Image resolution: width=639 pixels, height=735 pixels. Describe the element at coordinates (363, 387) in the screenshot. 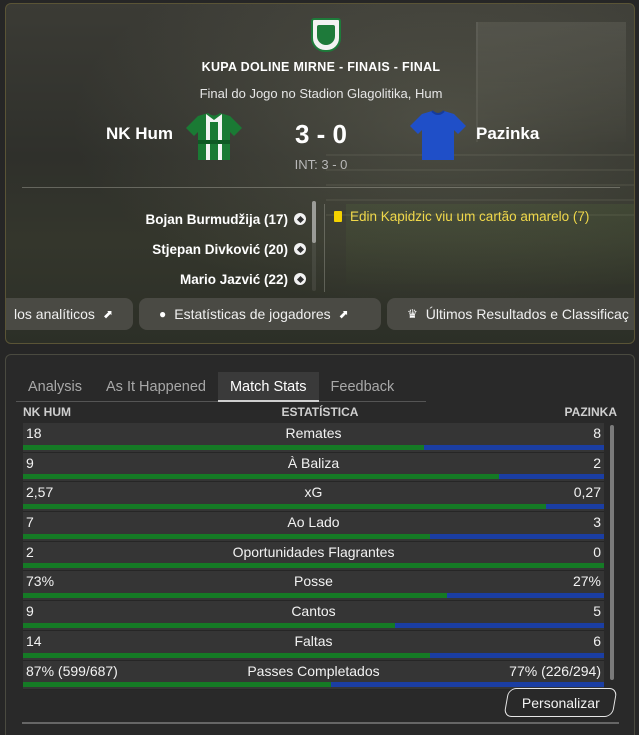

I see `tab-feedback: Feedback` at that location.